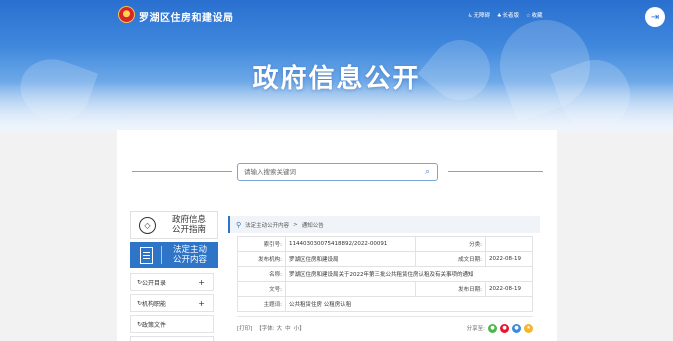 This screenshot has height=341, width=673. I want to click on font-small-button: 小】, so click(299, 328).